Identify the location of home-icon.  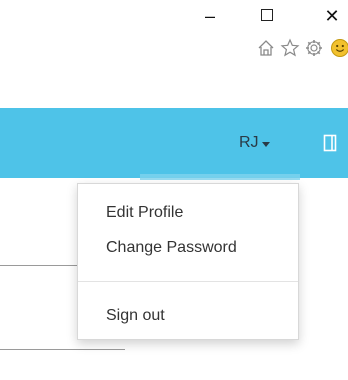
(266, 48).